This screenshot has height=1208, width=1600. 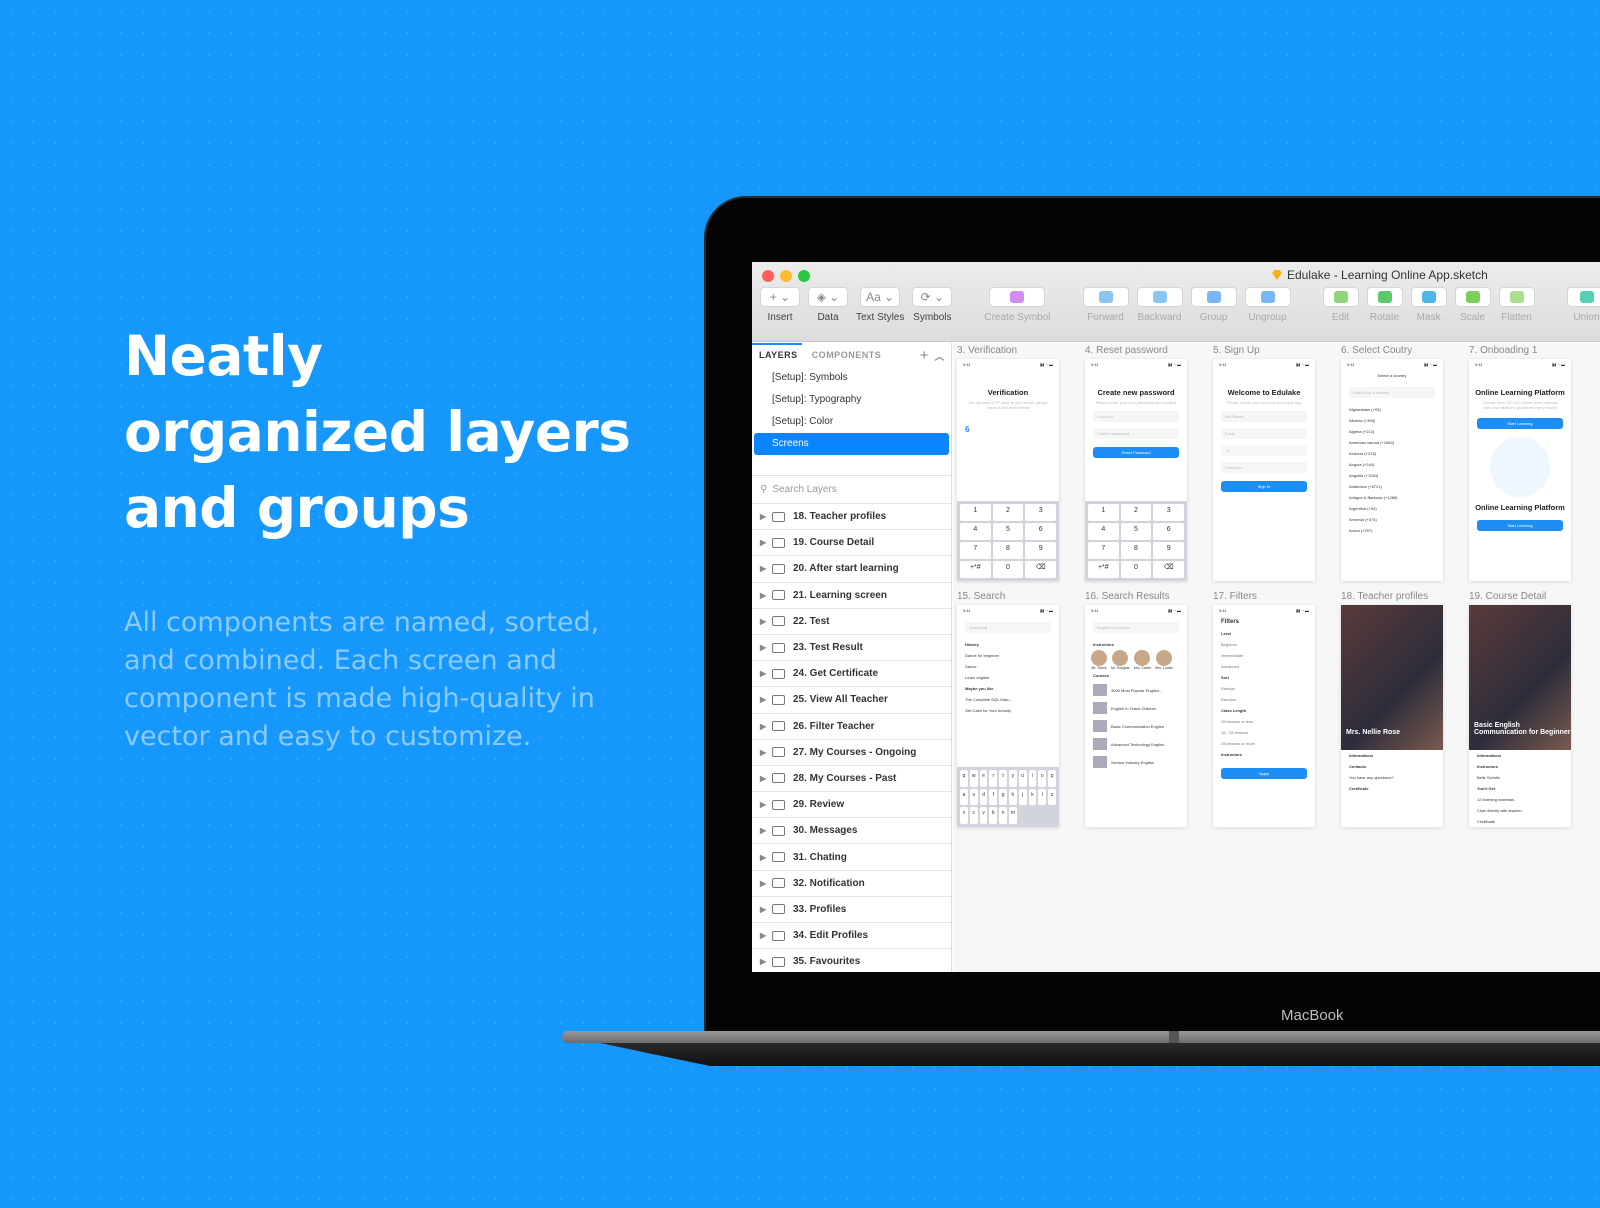 What do you see at coordinates (851, 517) in the screenshot?
I see `layer-row: ▶ 18. Teacher profiles` at bounding box center [851, 517].